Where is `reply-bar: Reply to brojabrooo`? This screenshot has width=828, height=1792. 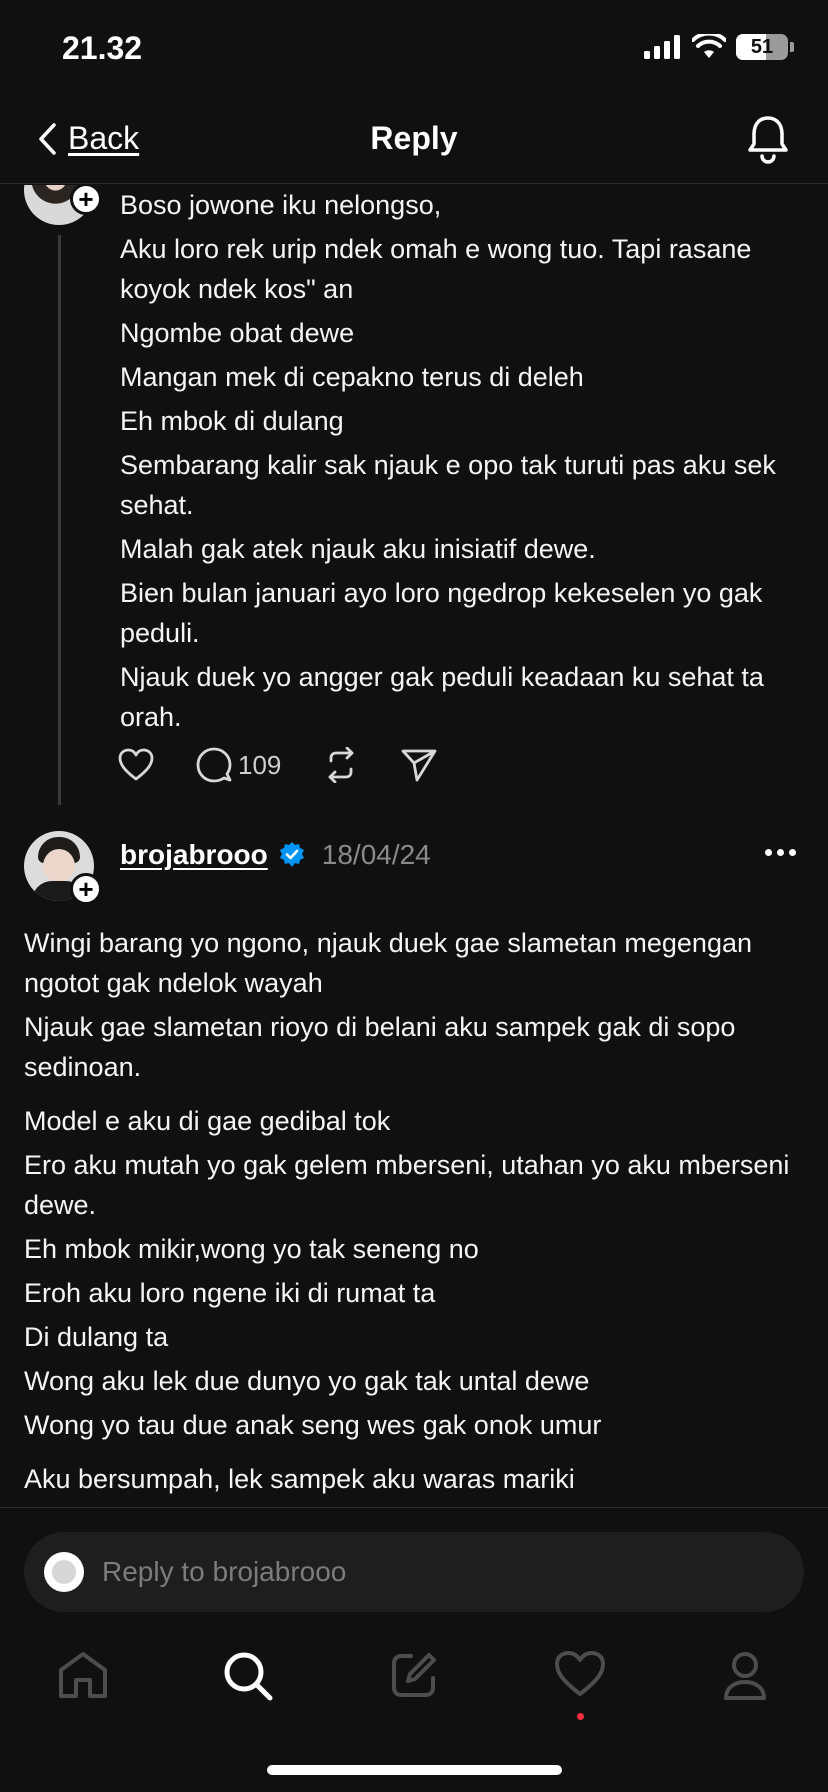 reply-bar: Reply to brojabrooo is located at coordinates (414, 1563).